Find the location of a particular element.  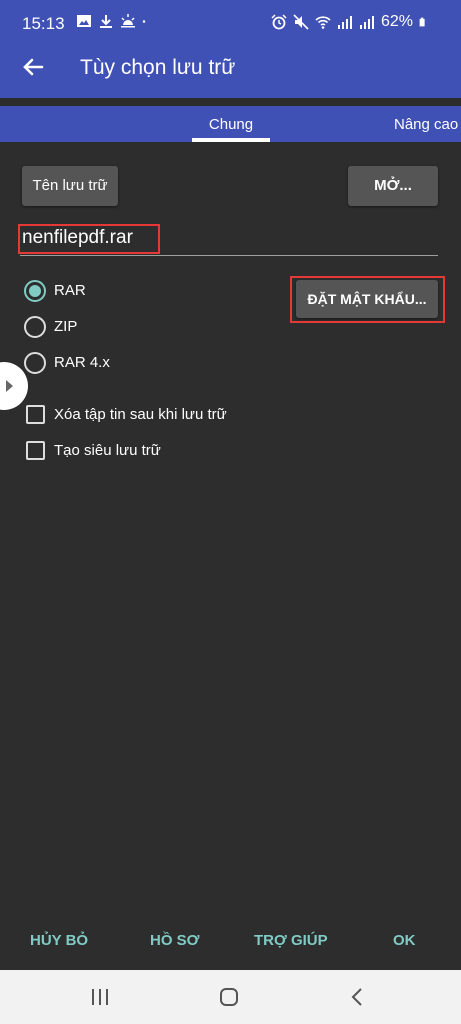

status-bar: 15:13 62% is located at coordinates (230, 19).